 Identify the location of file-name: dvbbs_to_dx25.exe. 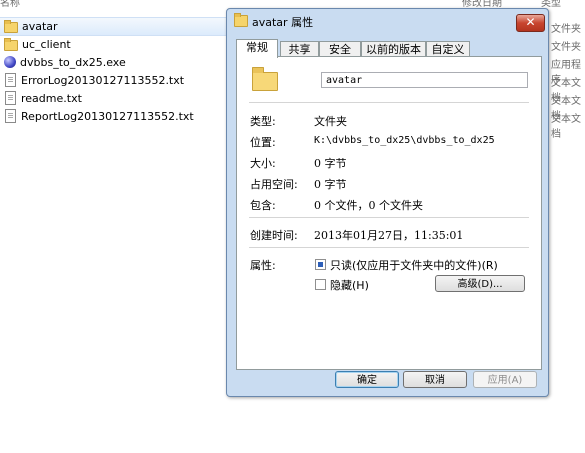
(73, 62).